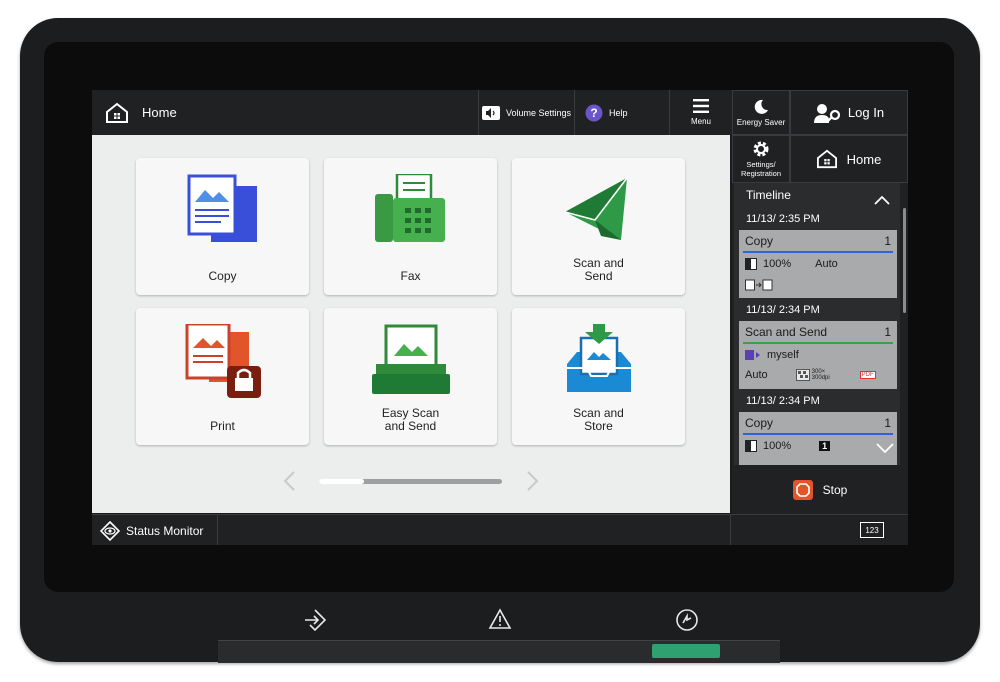 Image resolution: width=1000 pixels, height=682 pixels. What do you see at coordinates (752, 355) in the screenshot?
I see `destination-icon` at bounding box center [752, 355].